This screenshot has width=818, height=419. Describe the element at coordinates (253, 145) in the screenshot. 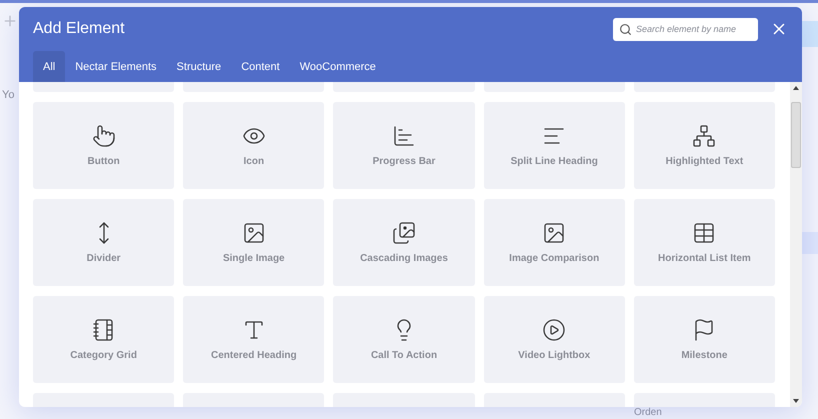

I see `element-card: Icon` at that location.